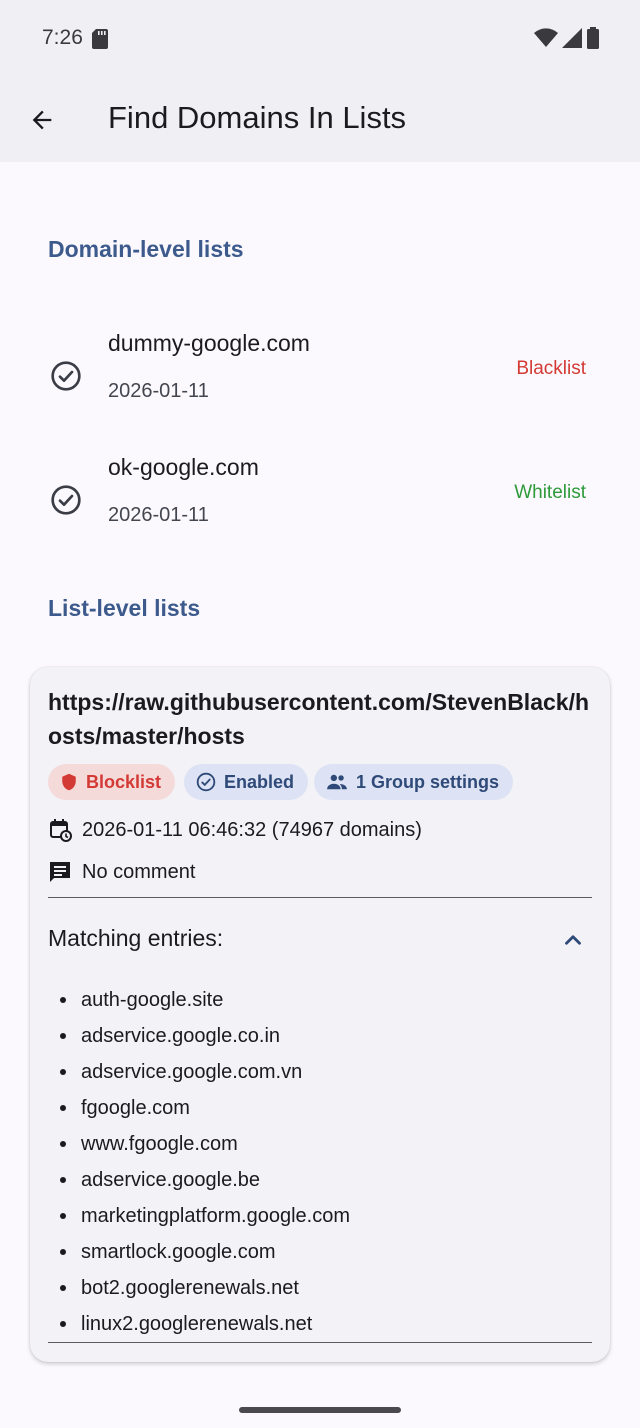 The width and height of the screenshot is (640, 1428). What do you see at coordinates (124, 781) in the screenshot?
I see `blocklist-chip-label: Blocklist` at bounding box center [124, 781].